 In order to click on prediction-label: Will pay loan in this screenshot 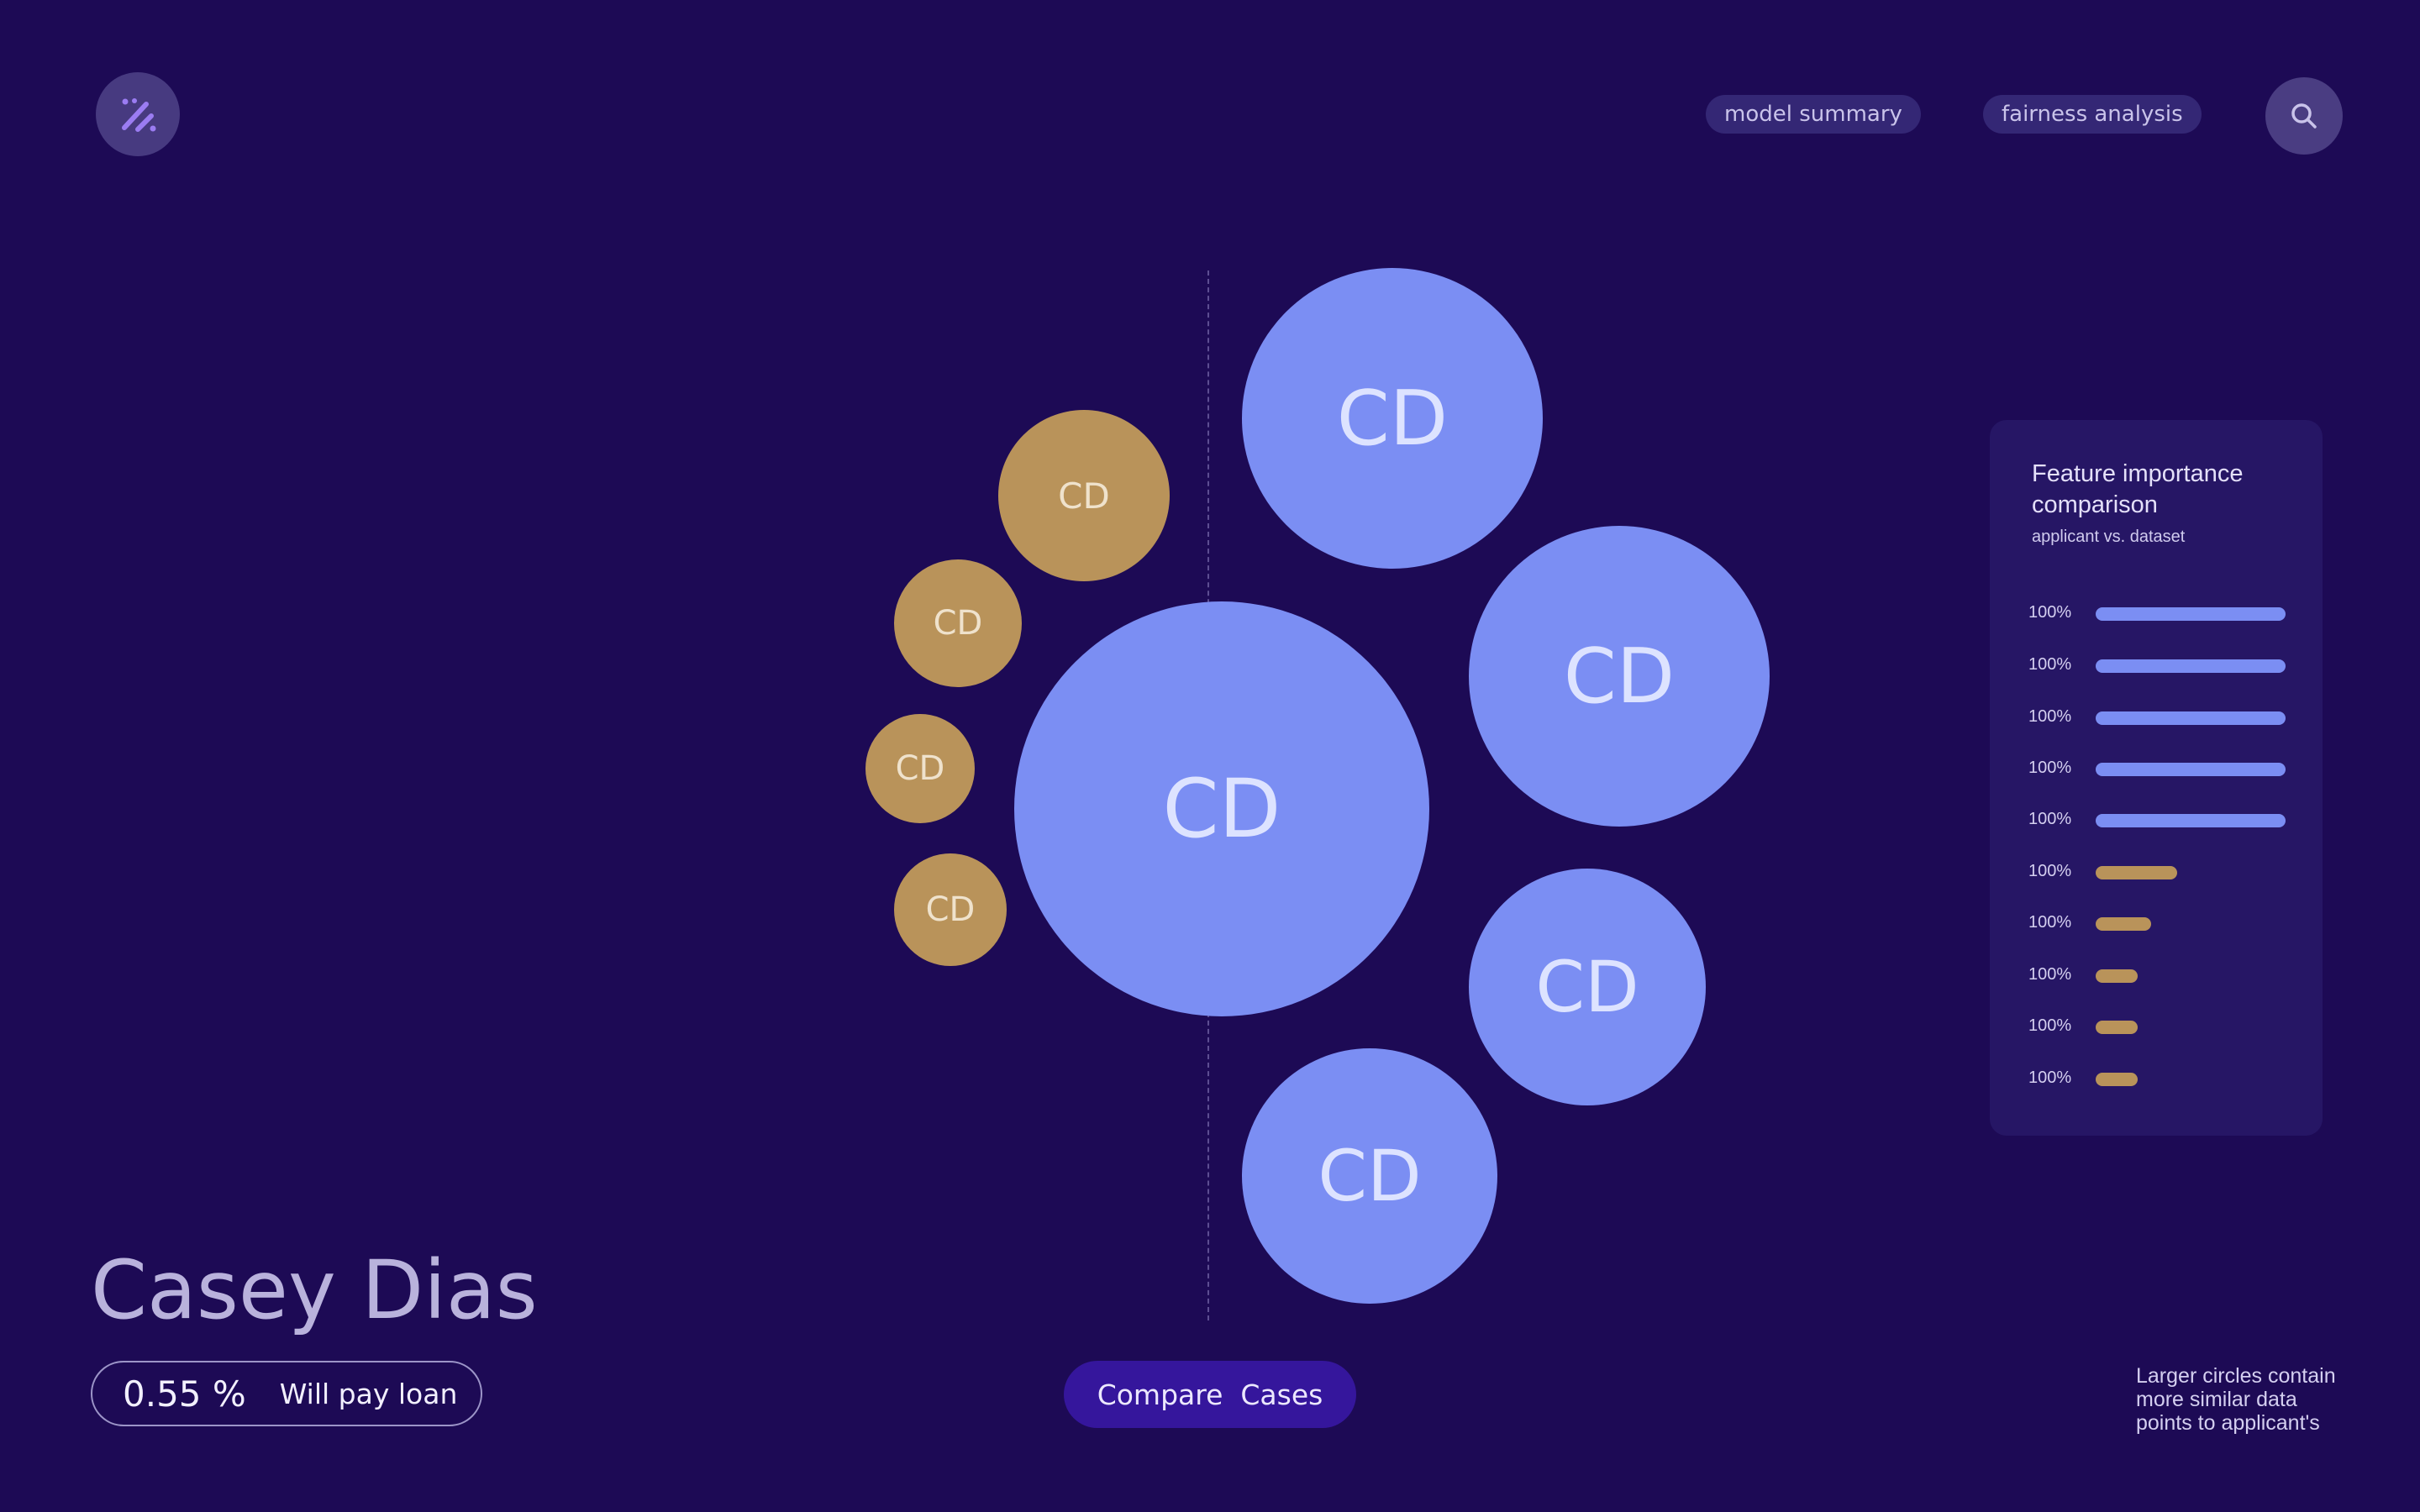, I will do `click(368, 1393)`.